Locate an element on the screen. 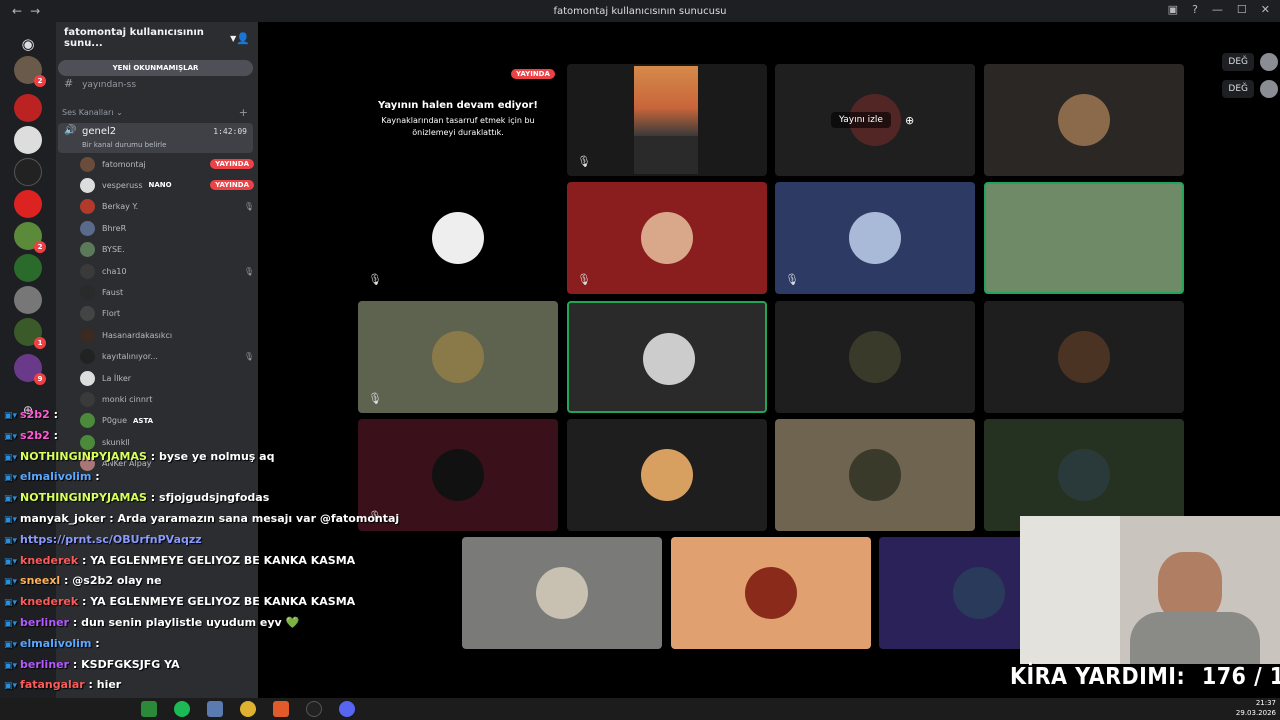 This screenshot has width=1280, height=720. voice-user: Berkay Y. 🎙 is located at coordinates (167, 207).